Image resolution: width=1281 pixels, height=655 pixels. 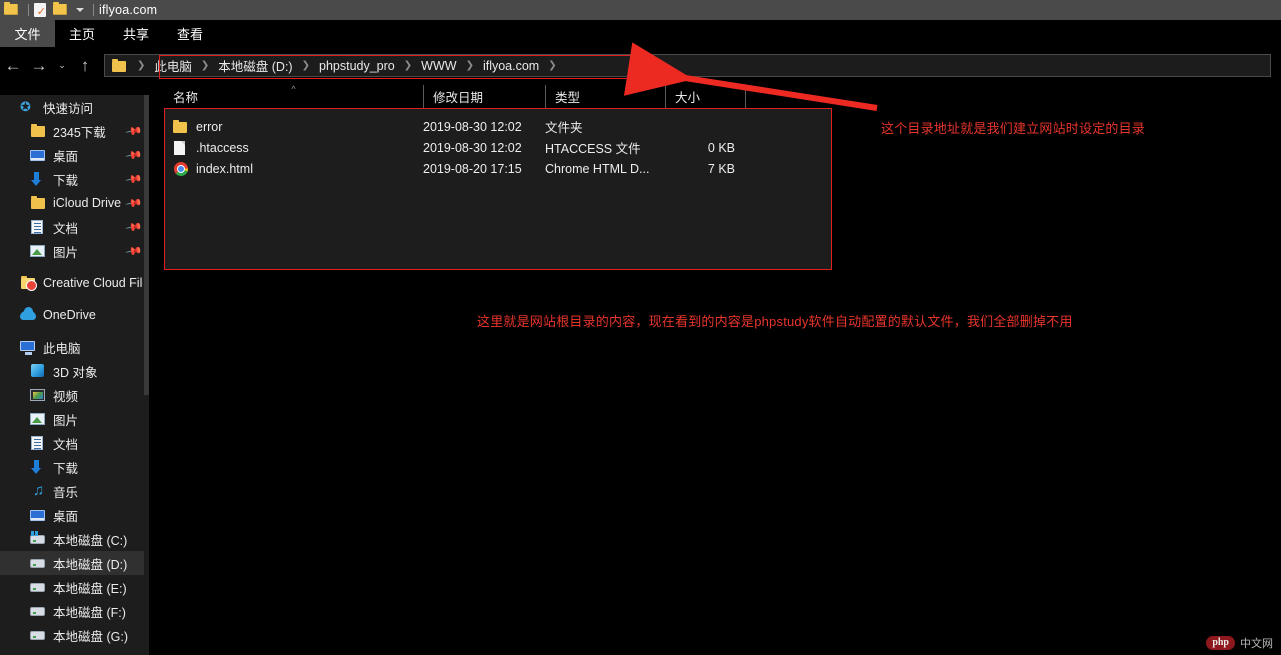 I want to click on column-header-size-label: 大小, so click(x=688, y=98).